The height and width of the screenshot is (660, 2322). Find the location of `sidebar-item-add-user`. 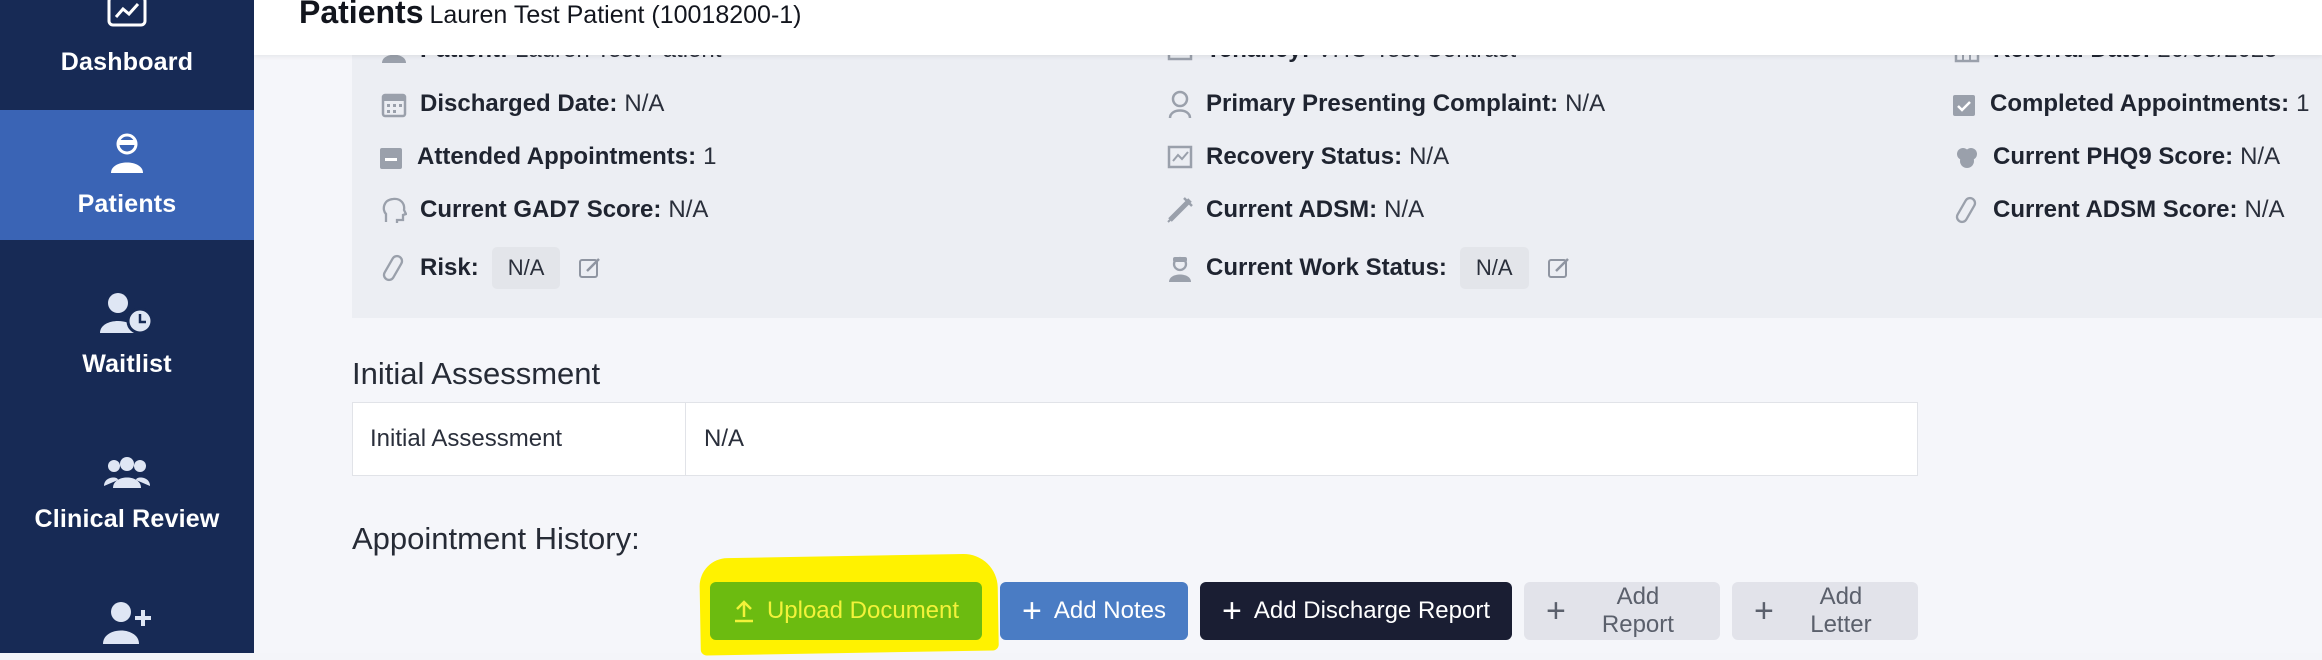

sidebar-item-add-user is located at coordinates (127, 625).